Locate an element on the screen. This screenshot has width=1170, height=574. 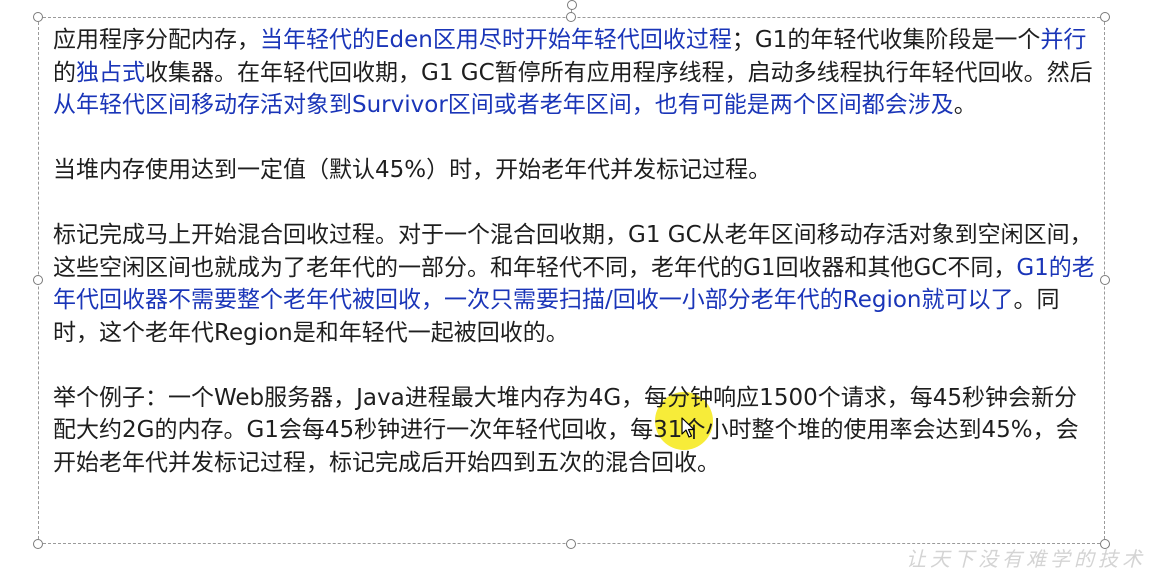
watermark-text: 让天下没有难学的技术 is located at coordinates (1026, 559).